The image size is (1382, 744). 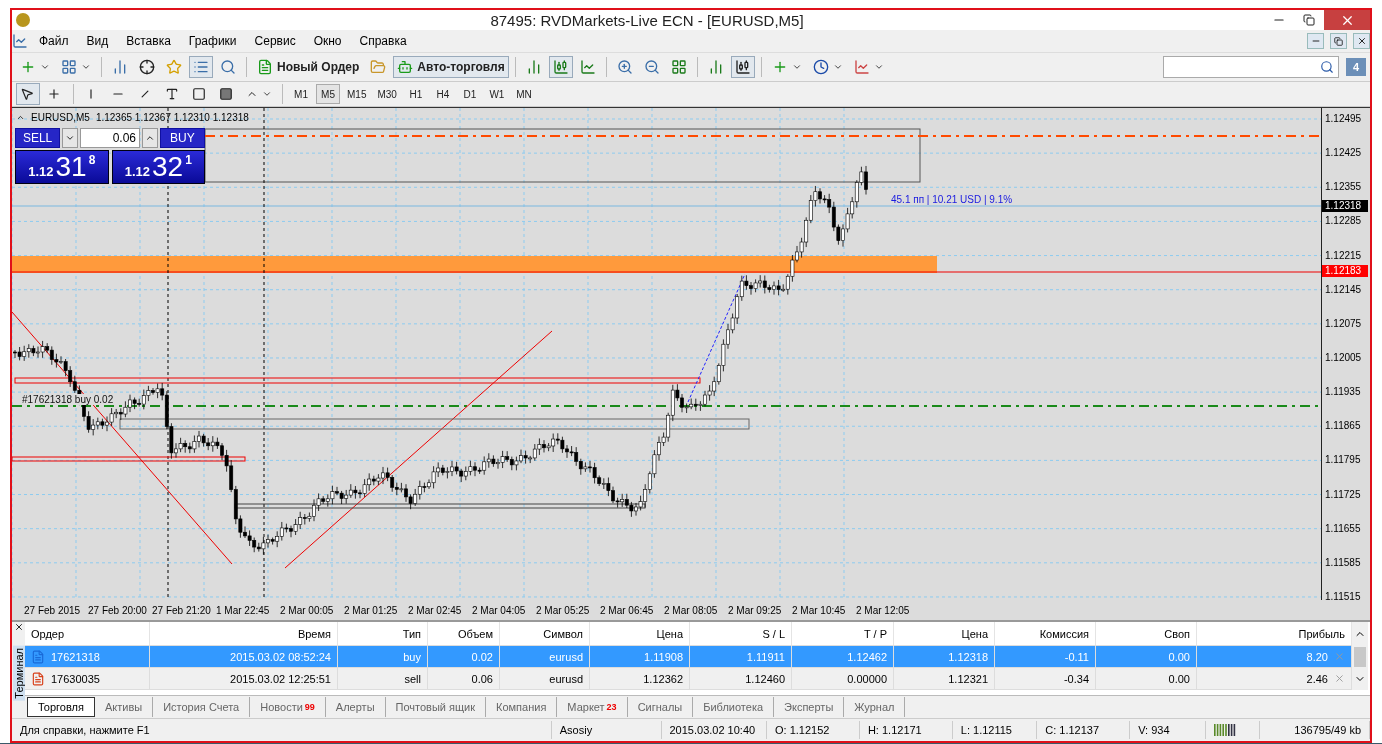 I want to click on order-number: 17621318, so click(x=75, y=656).